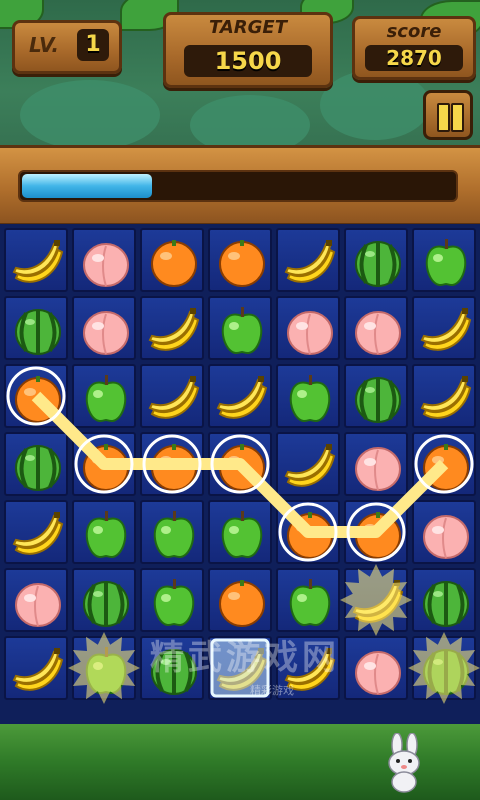 The image size is (480, 800). I want to click on rabbit-mascot, so click(404, 763).